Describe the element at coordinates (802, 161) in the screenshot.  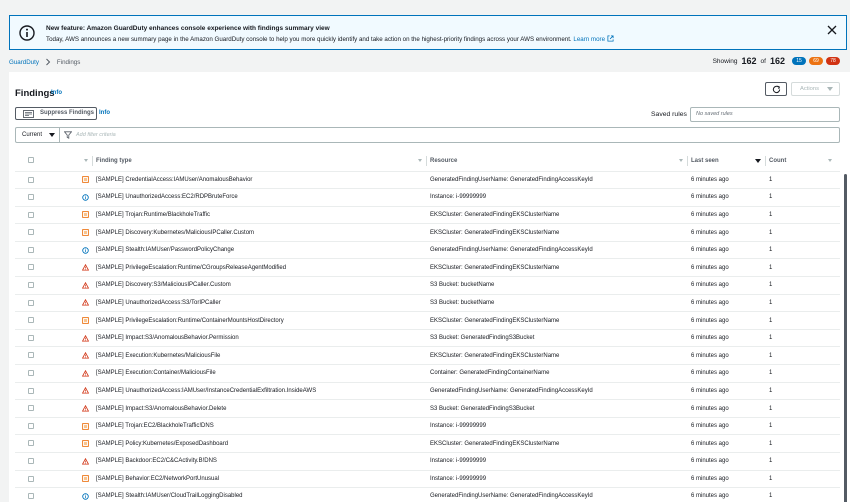
I see `count-column-header: Count` at that location.